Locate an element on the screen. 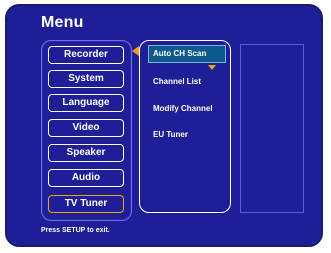 This screenshot has height=253, width=331. menu-item-audio: Audio is located at coordinates (86, 178).